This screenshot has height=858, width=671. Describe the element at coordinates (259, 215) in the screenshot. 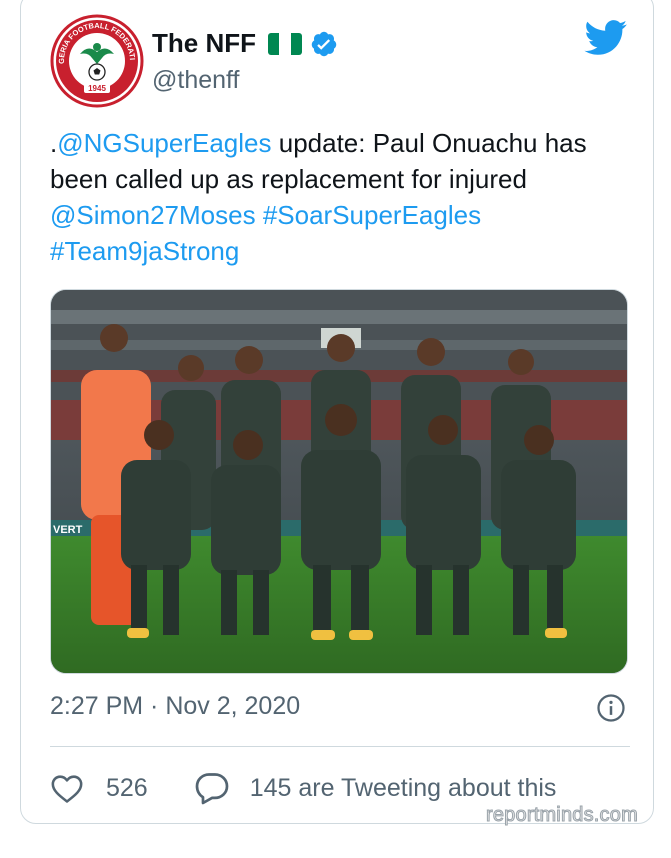

I see `tweet-text-segment` at that location.